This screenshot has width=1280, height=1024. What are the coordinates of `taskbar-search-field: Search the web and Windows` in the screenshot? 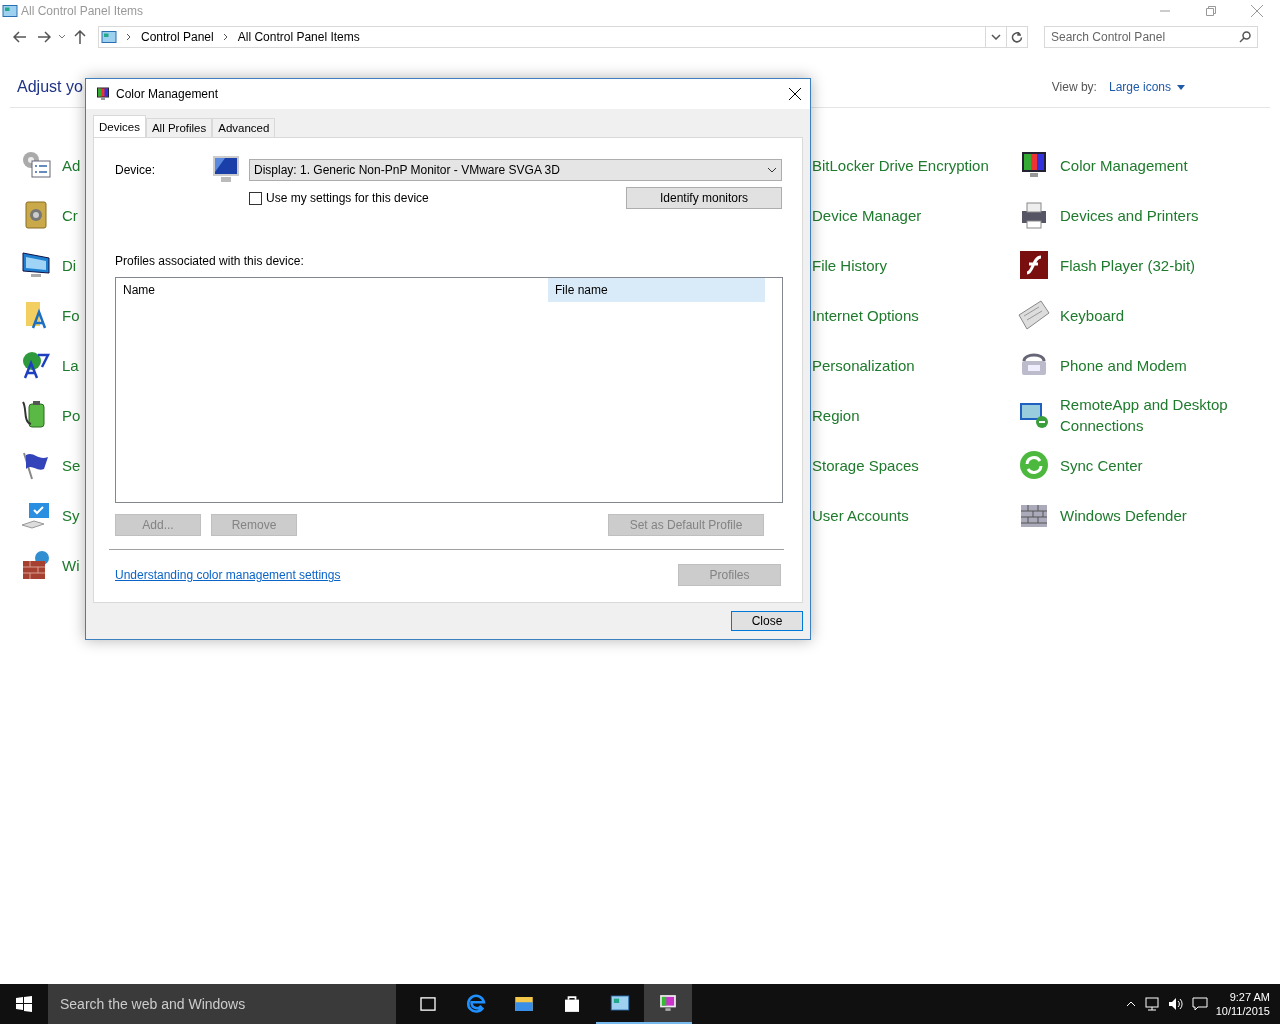 It's located at (222, 1004).